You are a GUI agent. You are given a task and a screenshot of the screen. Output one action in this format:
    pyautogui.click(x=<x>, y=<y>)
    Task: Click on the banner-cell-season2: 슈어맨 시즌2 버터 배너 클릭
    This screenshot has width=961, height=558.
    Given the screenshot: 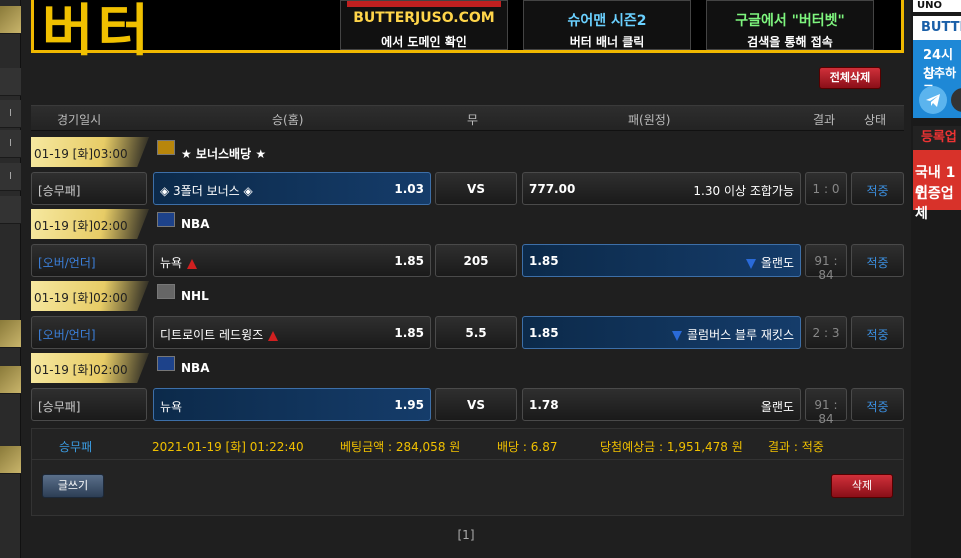 What is the action you would take?
    pyautogui.click(x=607, y=25)
    